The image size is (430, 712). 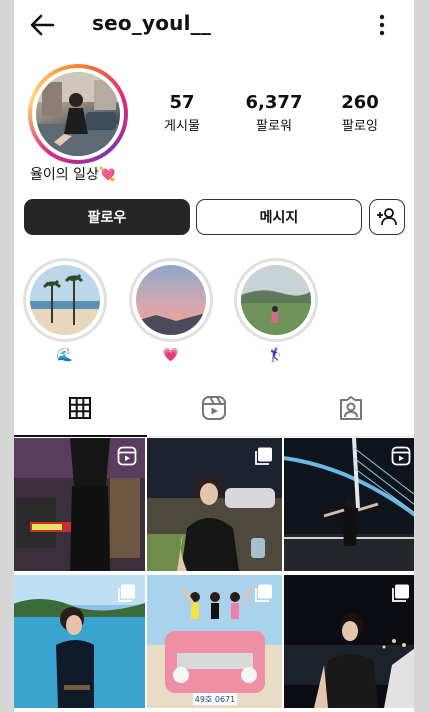 I want to click on highlight-label: 💗, so click(x=171, y=355).